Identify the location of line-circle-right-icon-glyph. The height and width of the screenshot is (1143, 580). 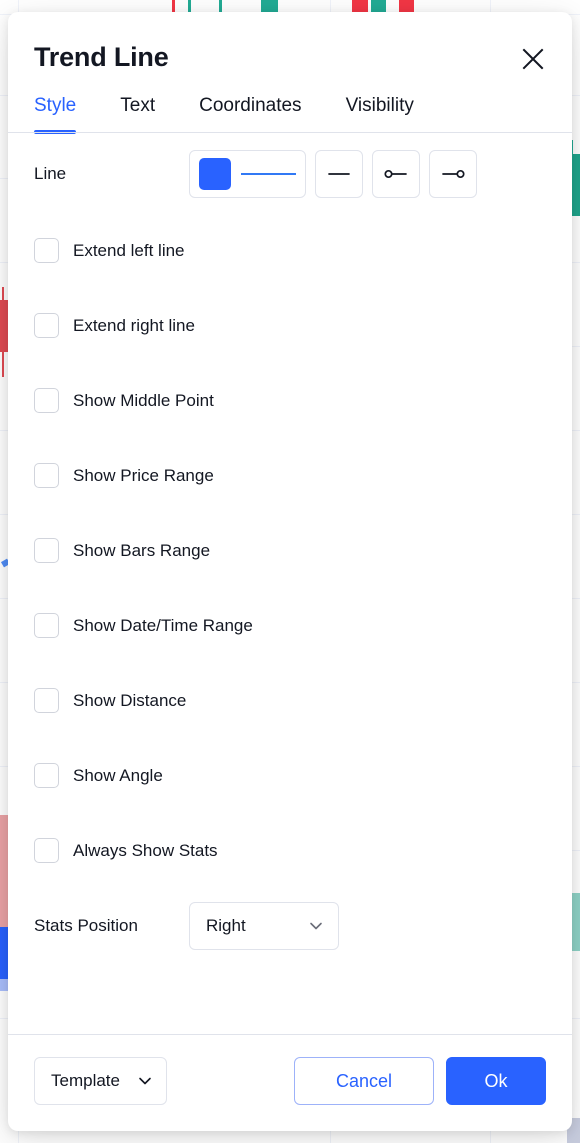
(453, 174).